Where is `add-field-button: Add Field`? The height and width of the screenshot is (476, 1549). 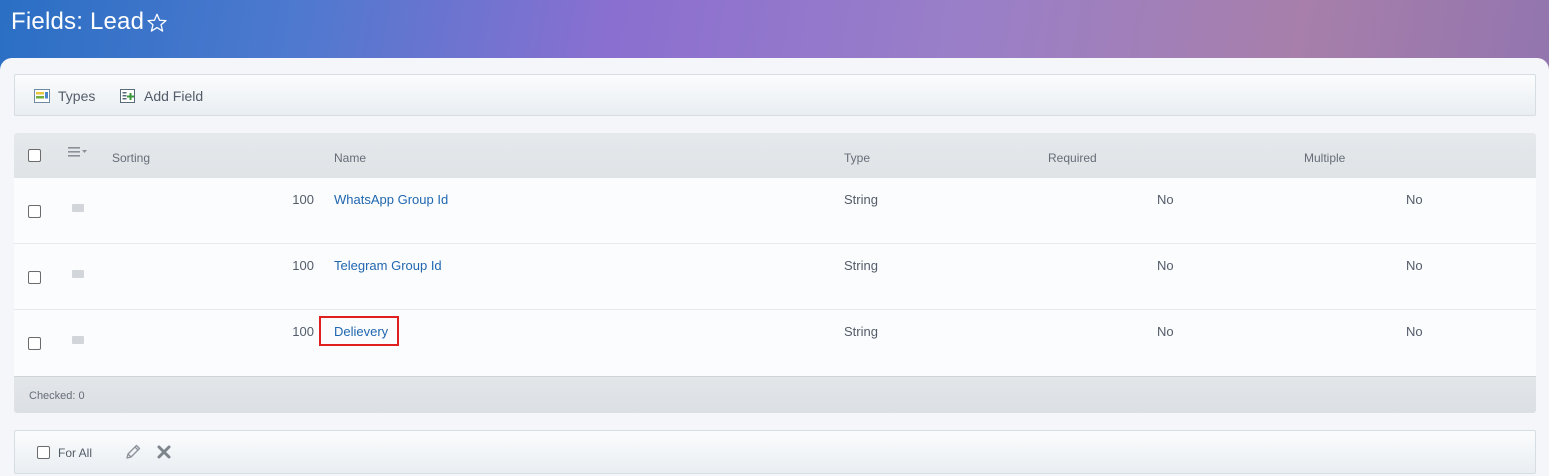 add-field-button: Add Field is located at coordinates (161, 96).